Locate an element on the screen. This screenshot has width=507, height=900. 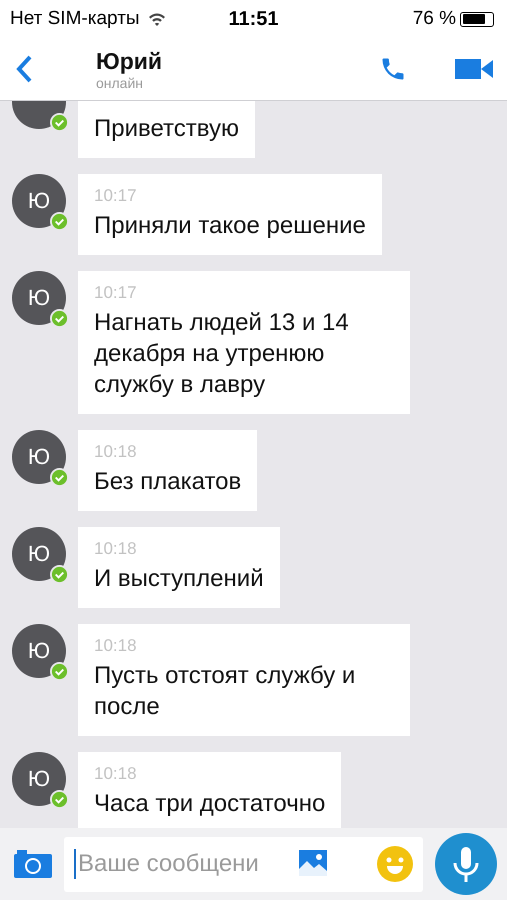
message-text: И выступлений is located at coordinates (179, 579).